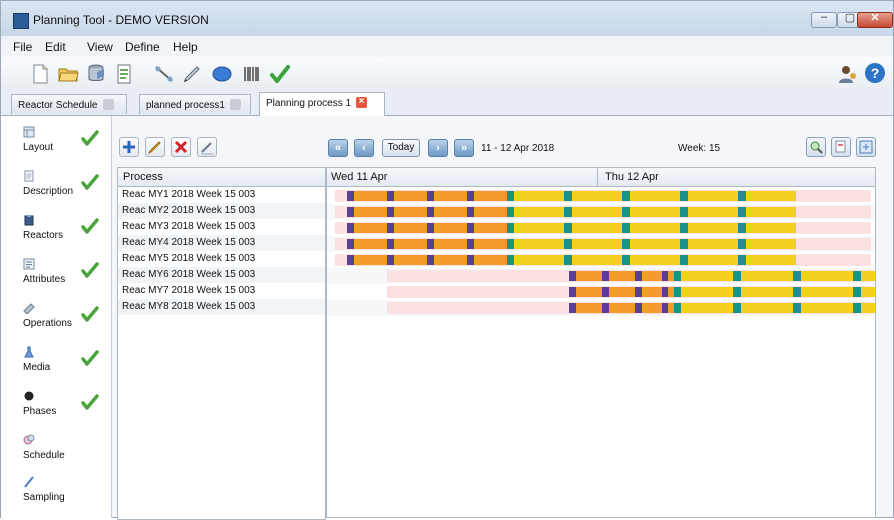  I want to click on open-folder-icon, so click(68, 74).